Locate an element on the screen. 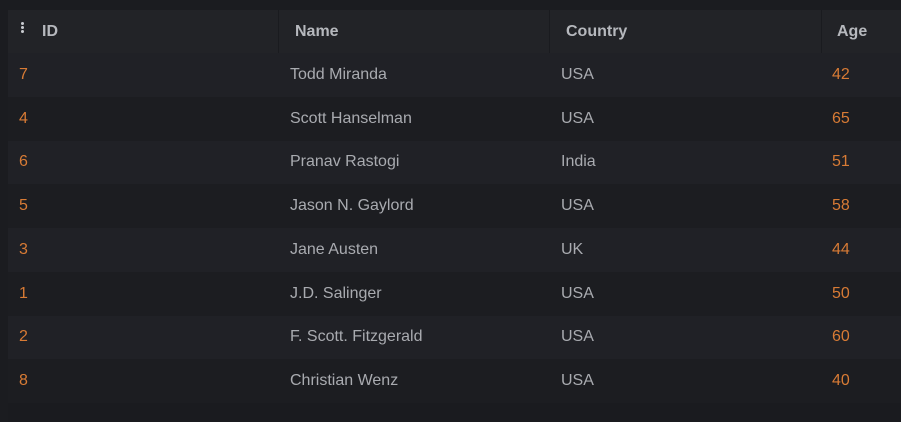 This screenshot has width=901, height=422. cell-age: 44 is located at coordinates (861, 250).